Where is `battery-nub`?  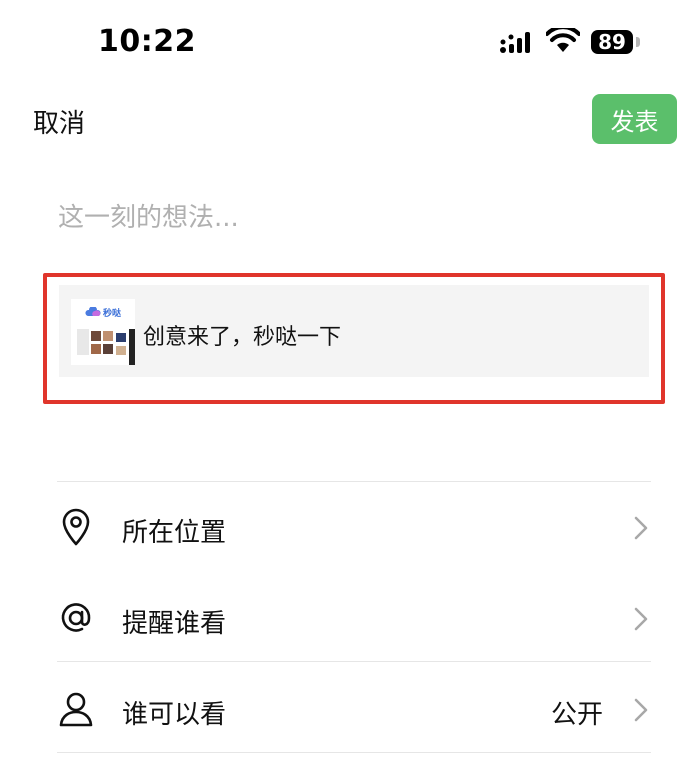
battery-nub is located at coordinates (638, 42).